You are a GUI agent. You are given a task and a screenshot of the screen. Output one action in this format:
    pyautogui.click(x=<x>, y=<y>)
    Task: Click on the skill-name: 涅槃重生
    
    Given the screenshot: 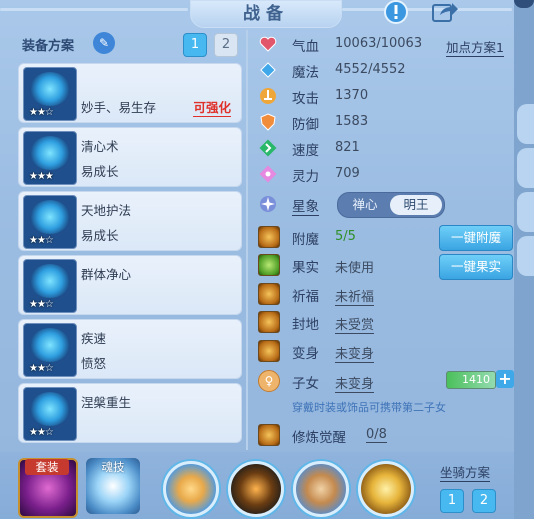 What is the action you would take?
    pyautogui.click(x=106, y=402)
    